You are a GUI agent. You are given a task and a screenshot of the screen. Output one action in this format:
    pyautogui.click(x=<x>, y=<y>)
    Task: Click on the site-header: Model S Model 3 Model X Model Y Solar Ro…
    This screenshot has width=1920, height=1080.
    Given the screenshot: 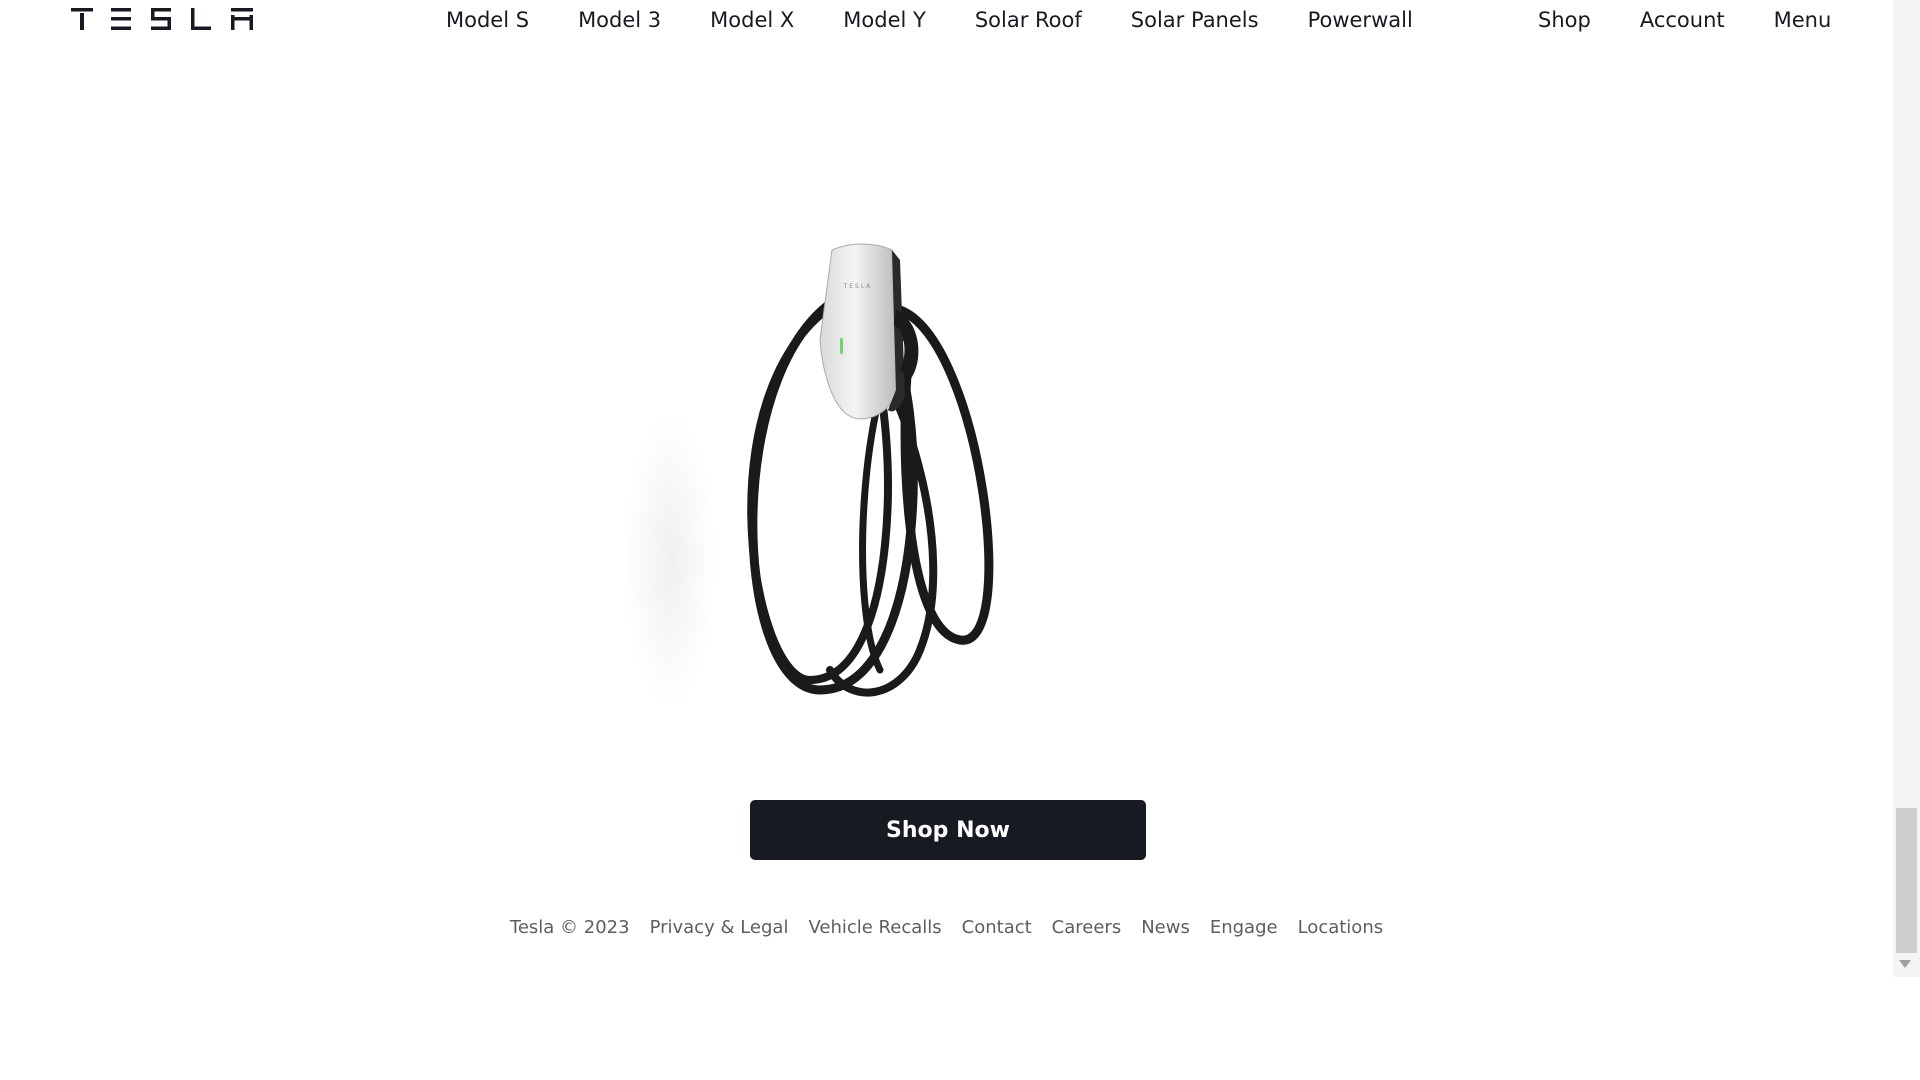 What is the action you would take?
    pyautogui.click(x=946, y=20)
    